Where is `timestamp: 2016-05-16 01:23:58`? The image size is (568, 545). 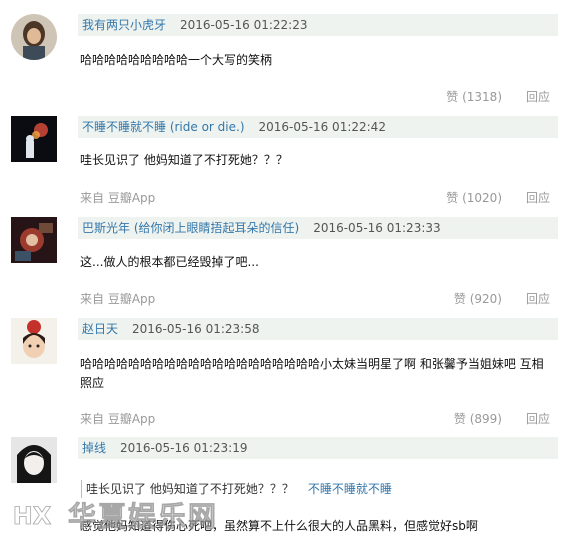 timestamp: 2016-05-16 01:23:58 is located at coordinates (196, 329).